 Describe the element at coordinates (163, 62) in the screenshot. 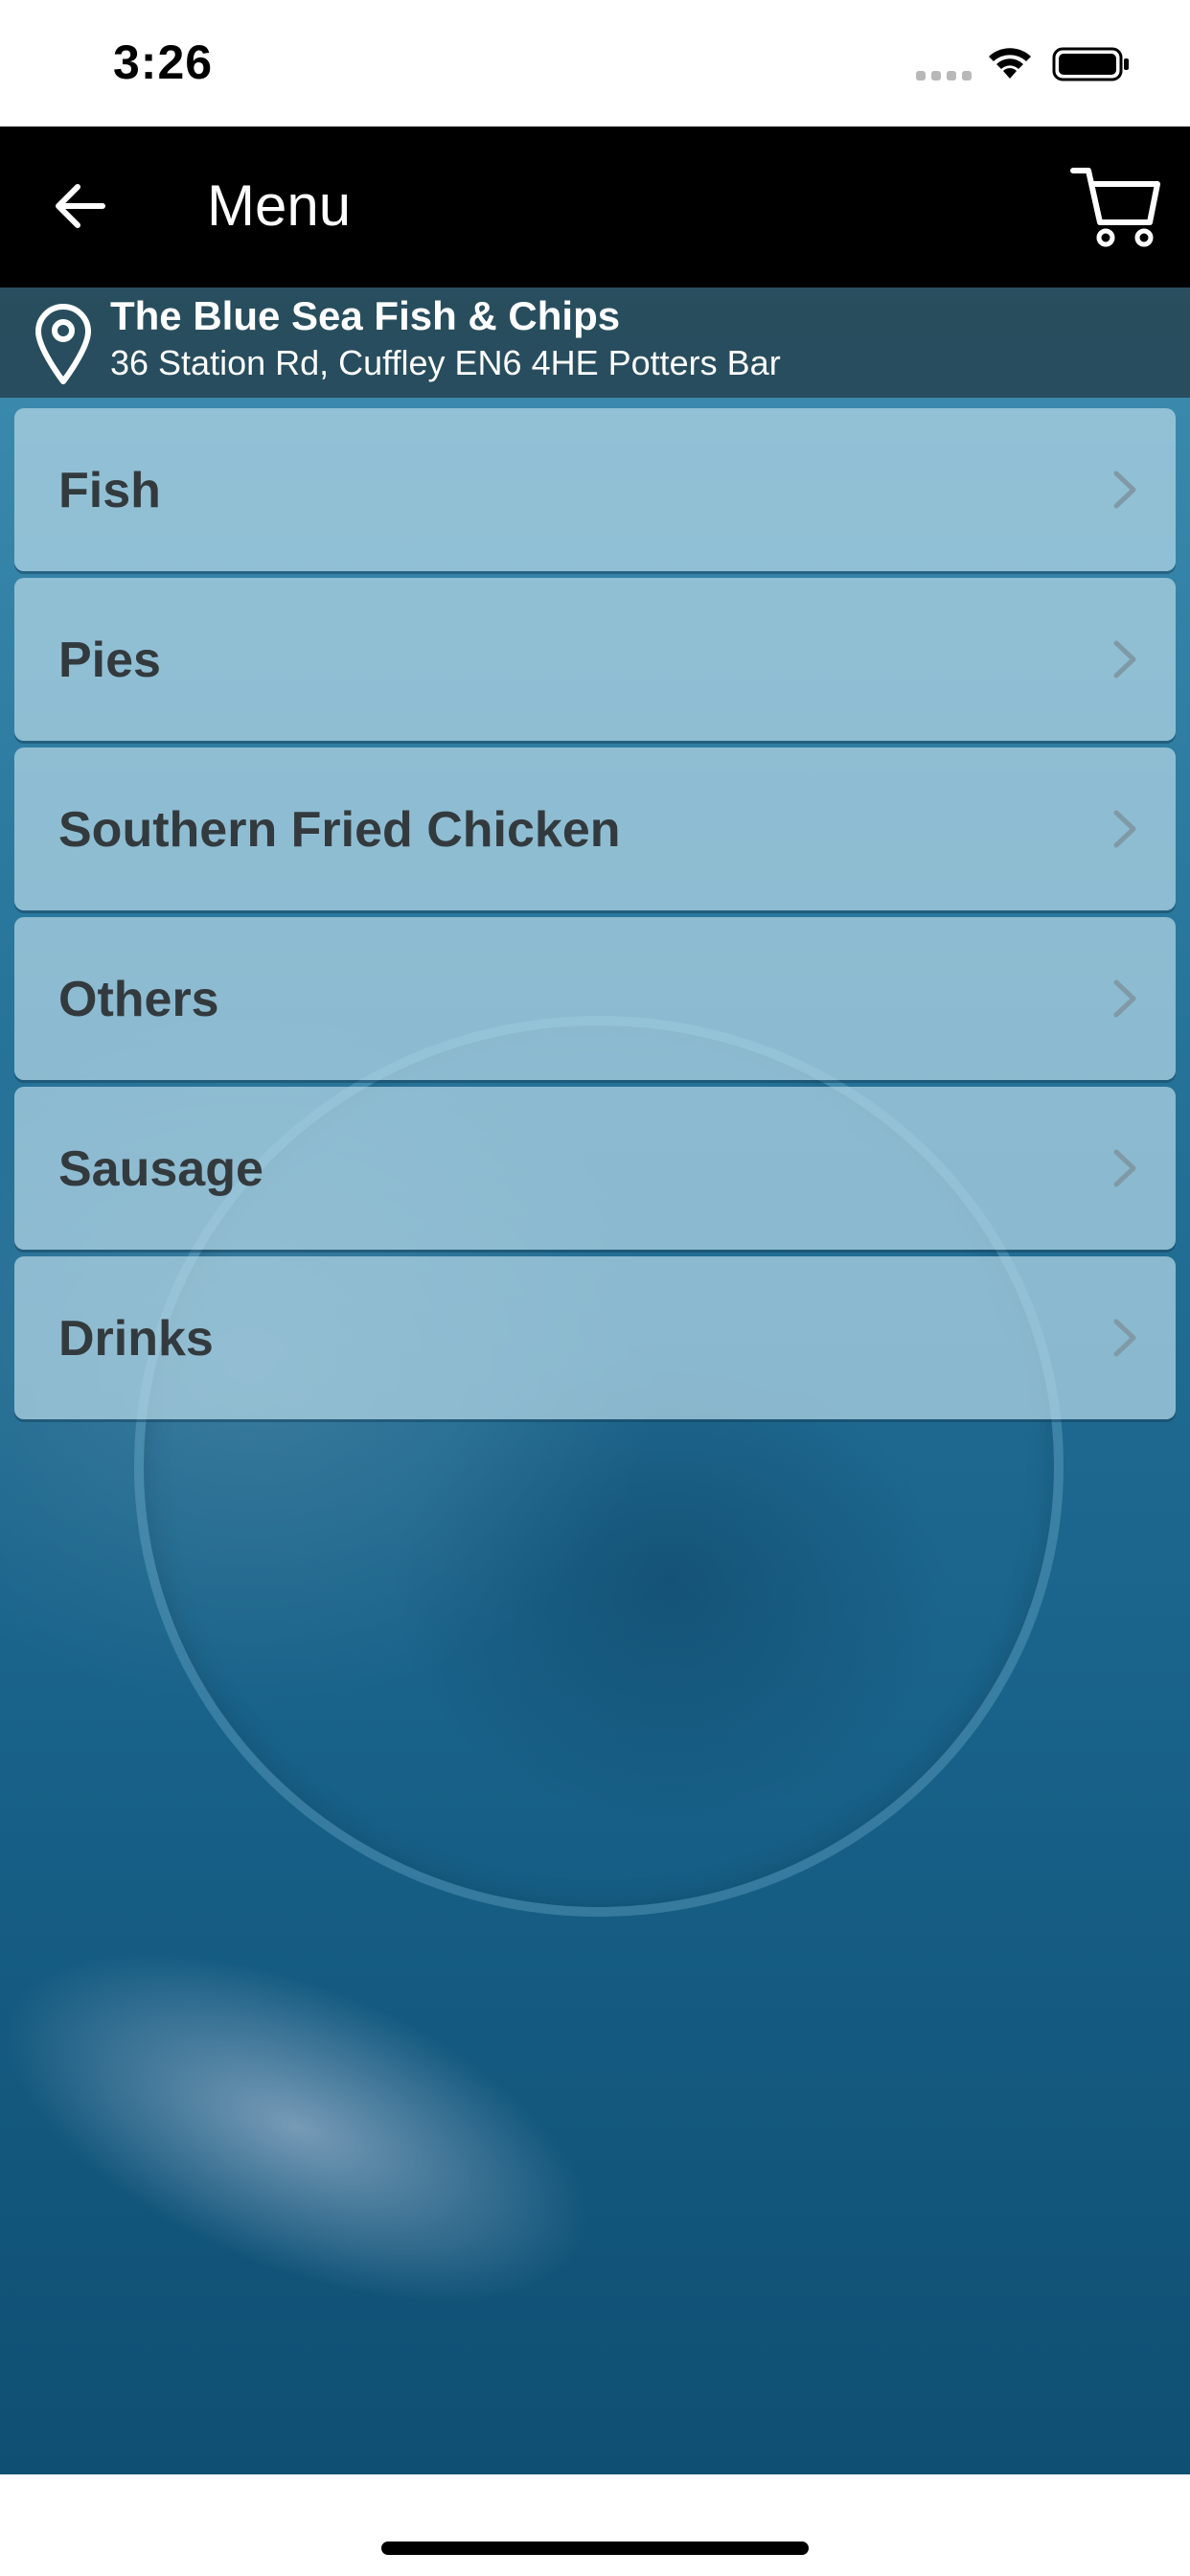

I see `status-time: 3:26` at that location.